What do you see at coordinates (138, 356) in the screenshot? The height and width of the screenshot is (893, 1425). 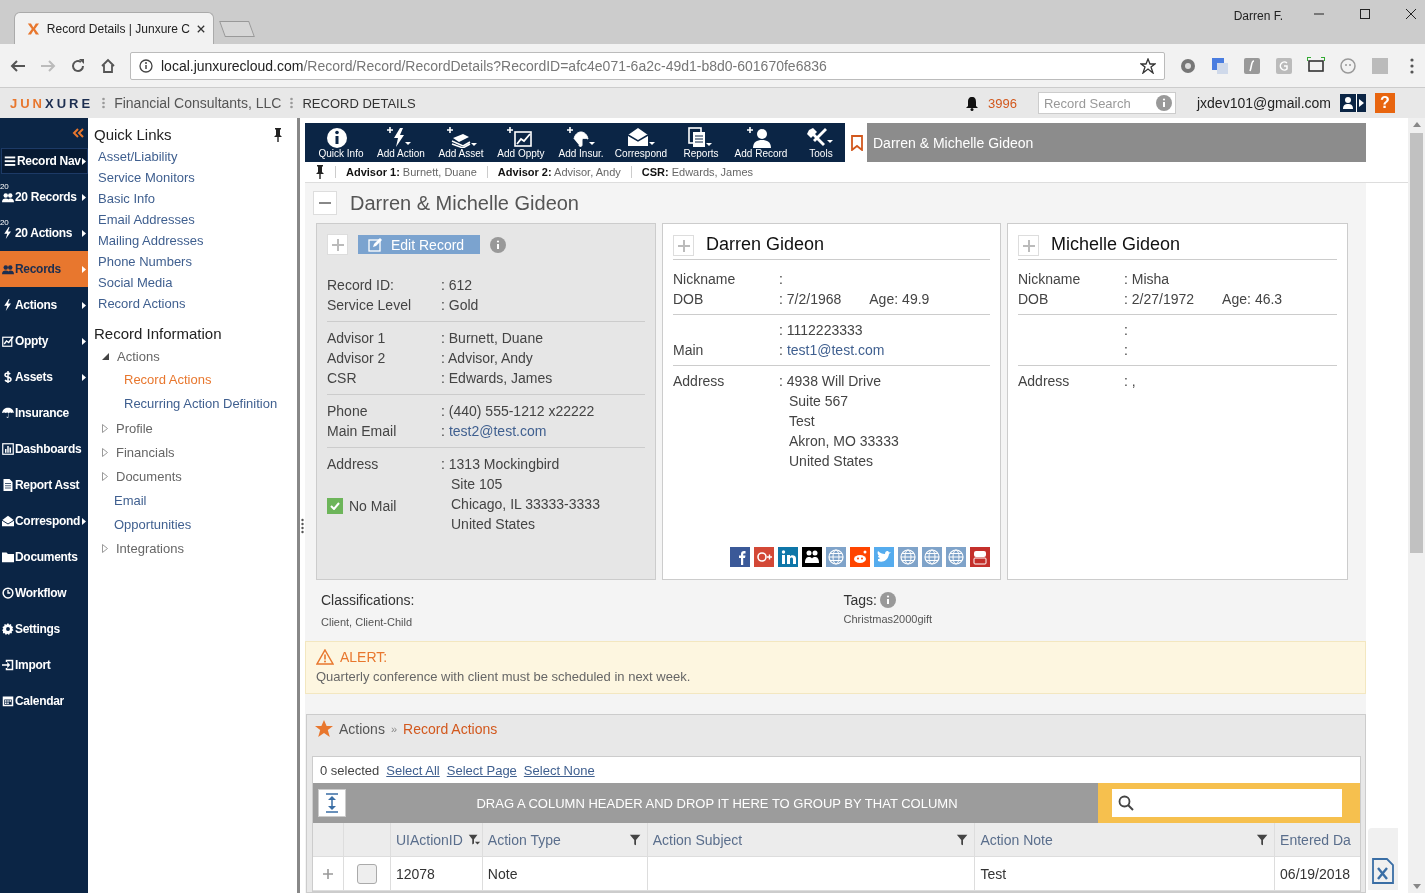 I see `tree-item: Actions` at bounding box center [138, 356].